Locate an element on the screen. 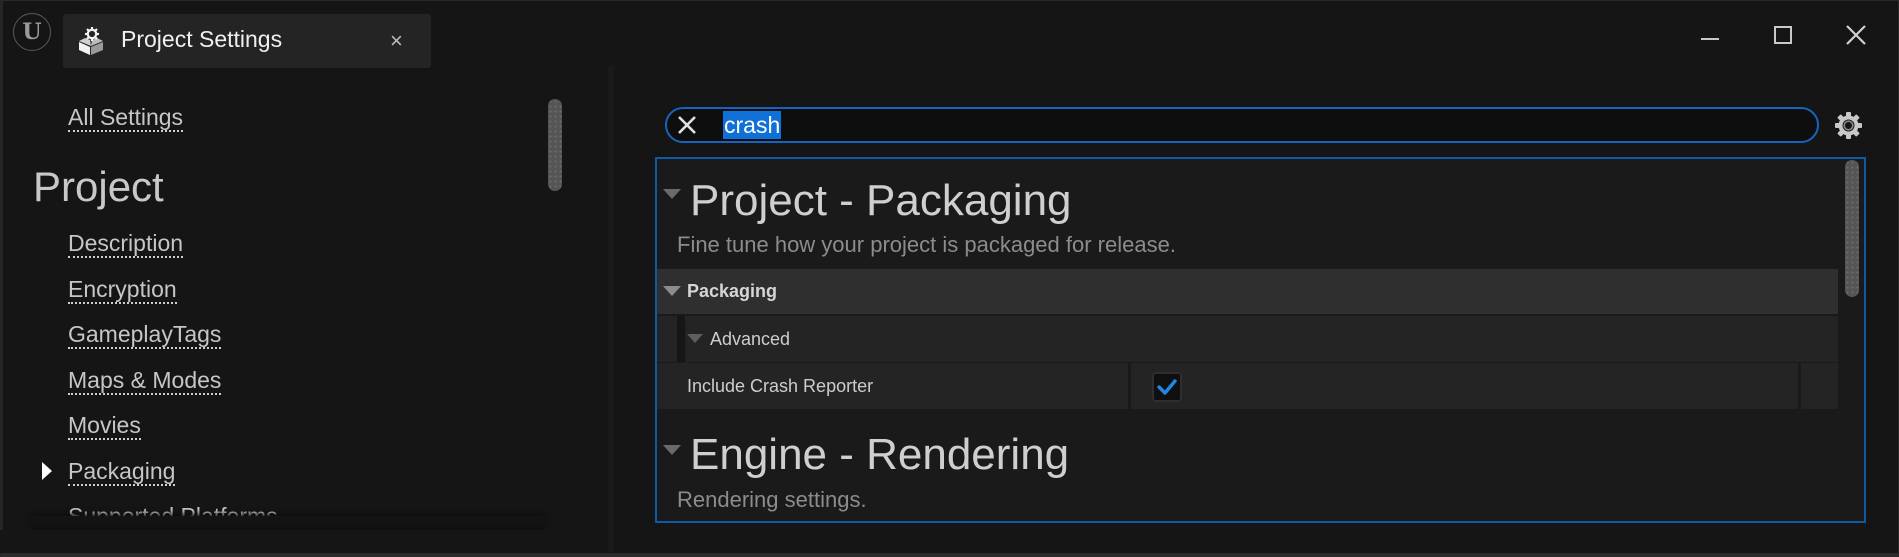 The height and width of the screenshot is (557, 1899). subsection-row-advanced: Advanced is located at coordinates (1247, 339).